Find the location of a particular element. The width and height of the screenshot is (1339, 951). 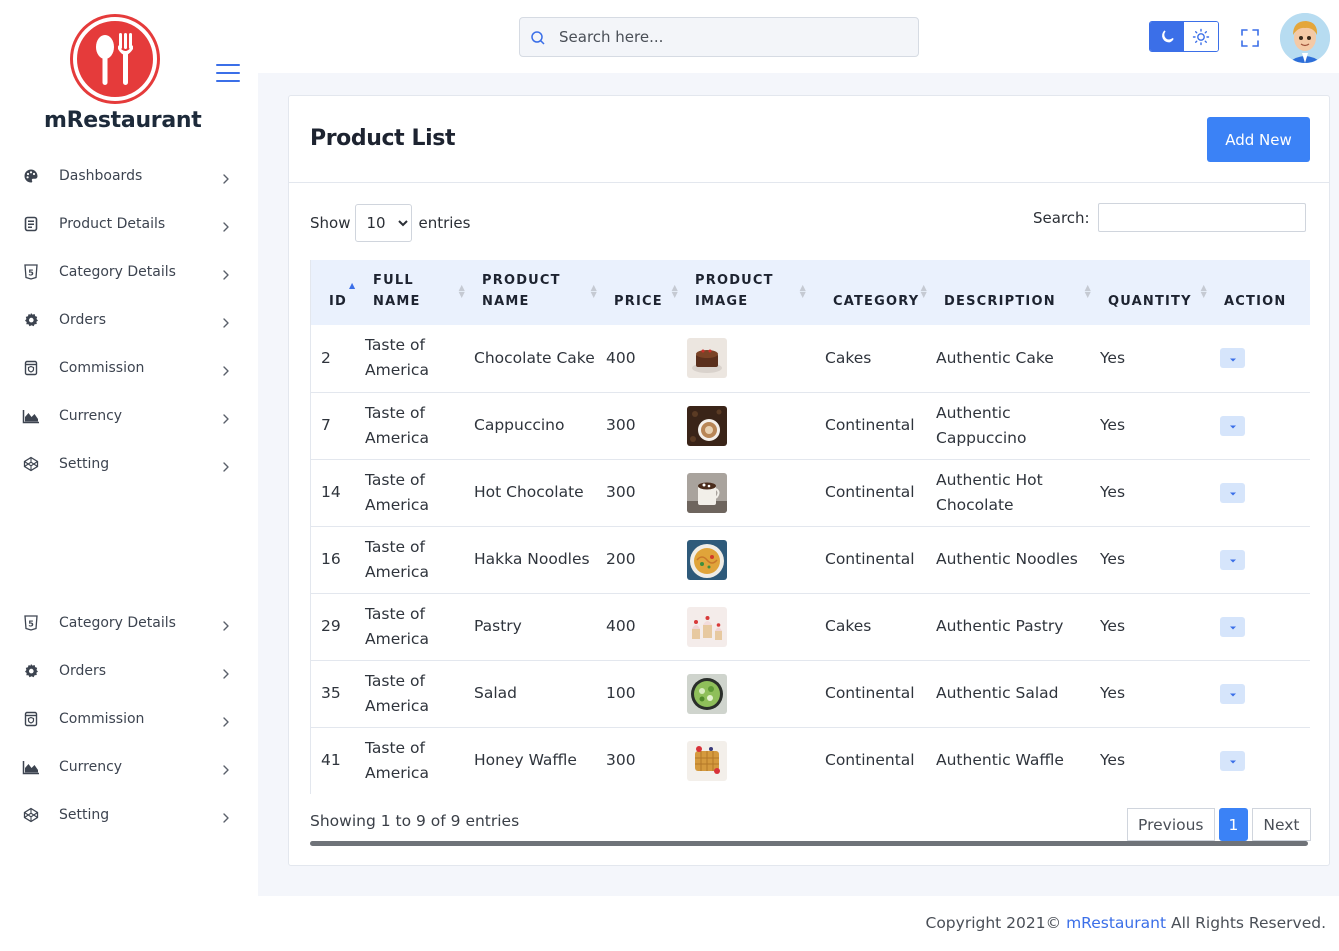

column-header-id: ID ▲ is located at coordinates (337, 292).